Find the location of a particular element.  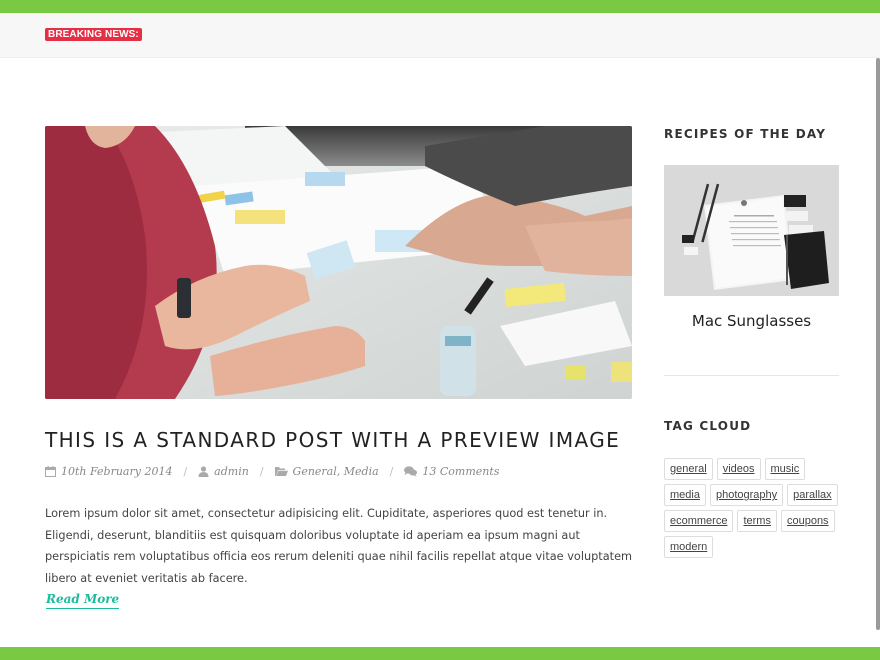

tag-link: parallax is located at coordinates (812, 495).